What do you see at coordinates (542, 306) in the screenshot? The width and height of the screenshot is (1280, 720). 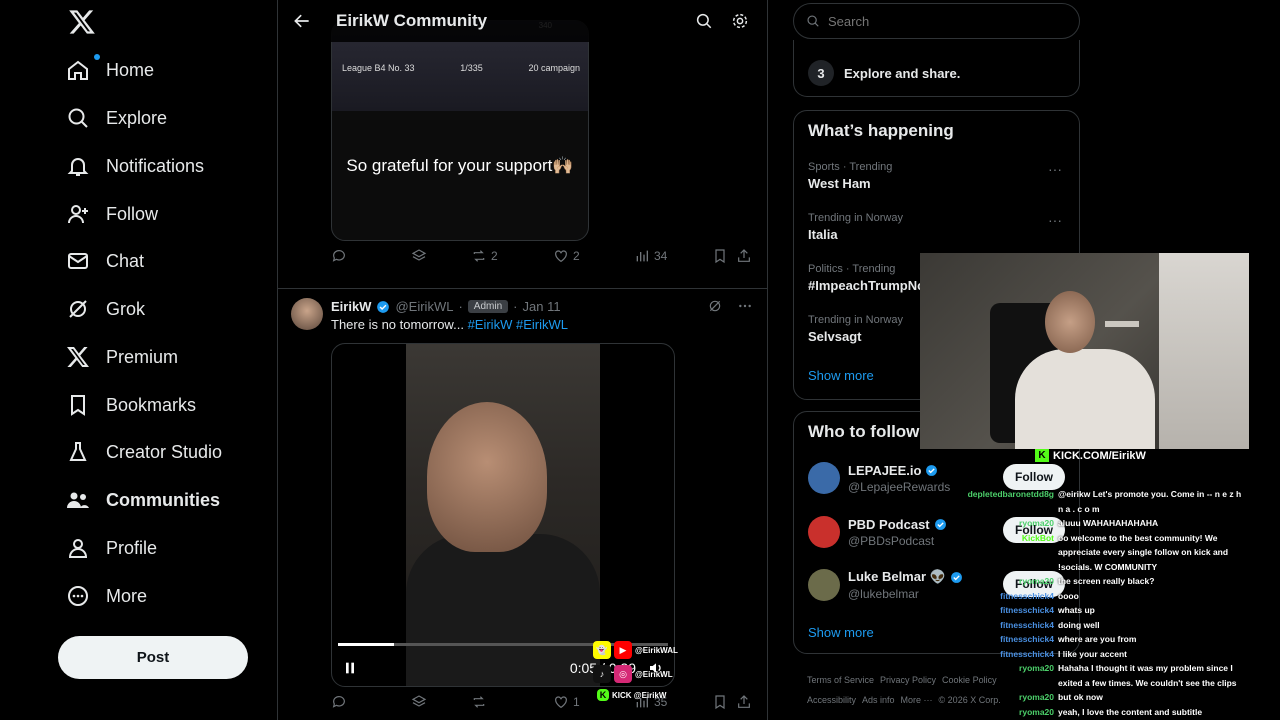 I see `tweet-time: Jan 11` at bounding box center [542, 306].